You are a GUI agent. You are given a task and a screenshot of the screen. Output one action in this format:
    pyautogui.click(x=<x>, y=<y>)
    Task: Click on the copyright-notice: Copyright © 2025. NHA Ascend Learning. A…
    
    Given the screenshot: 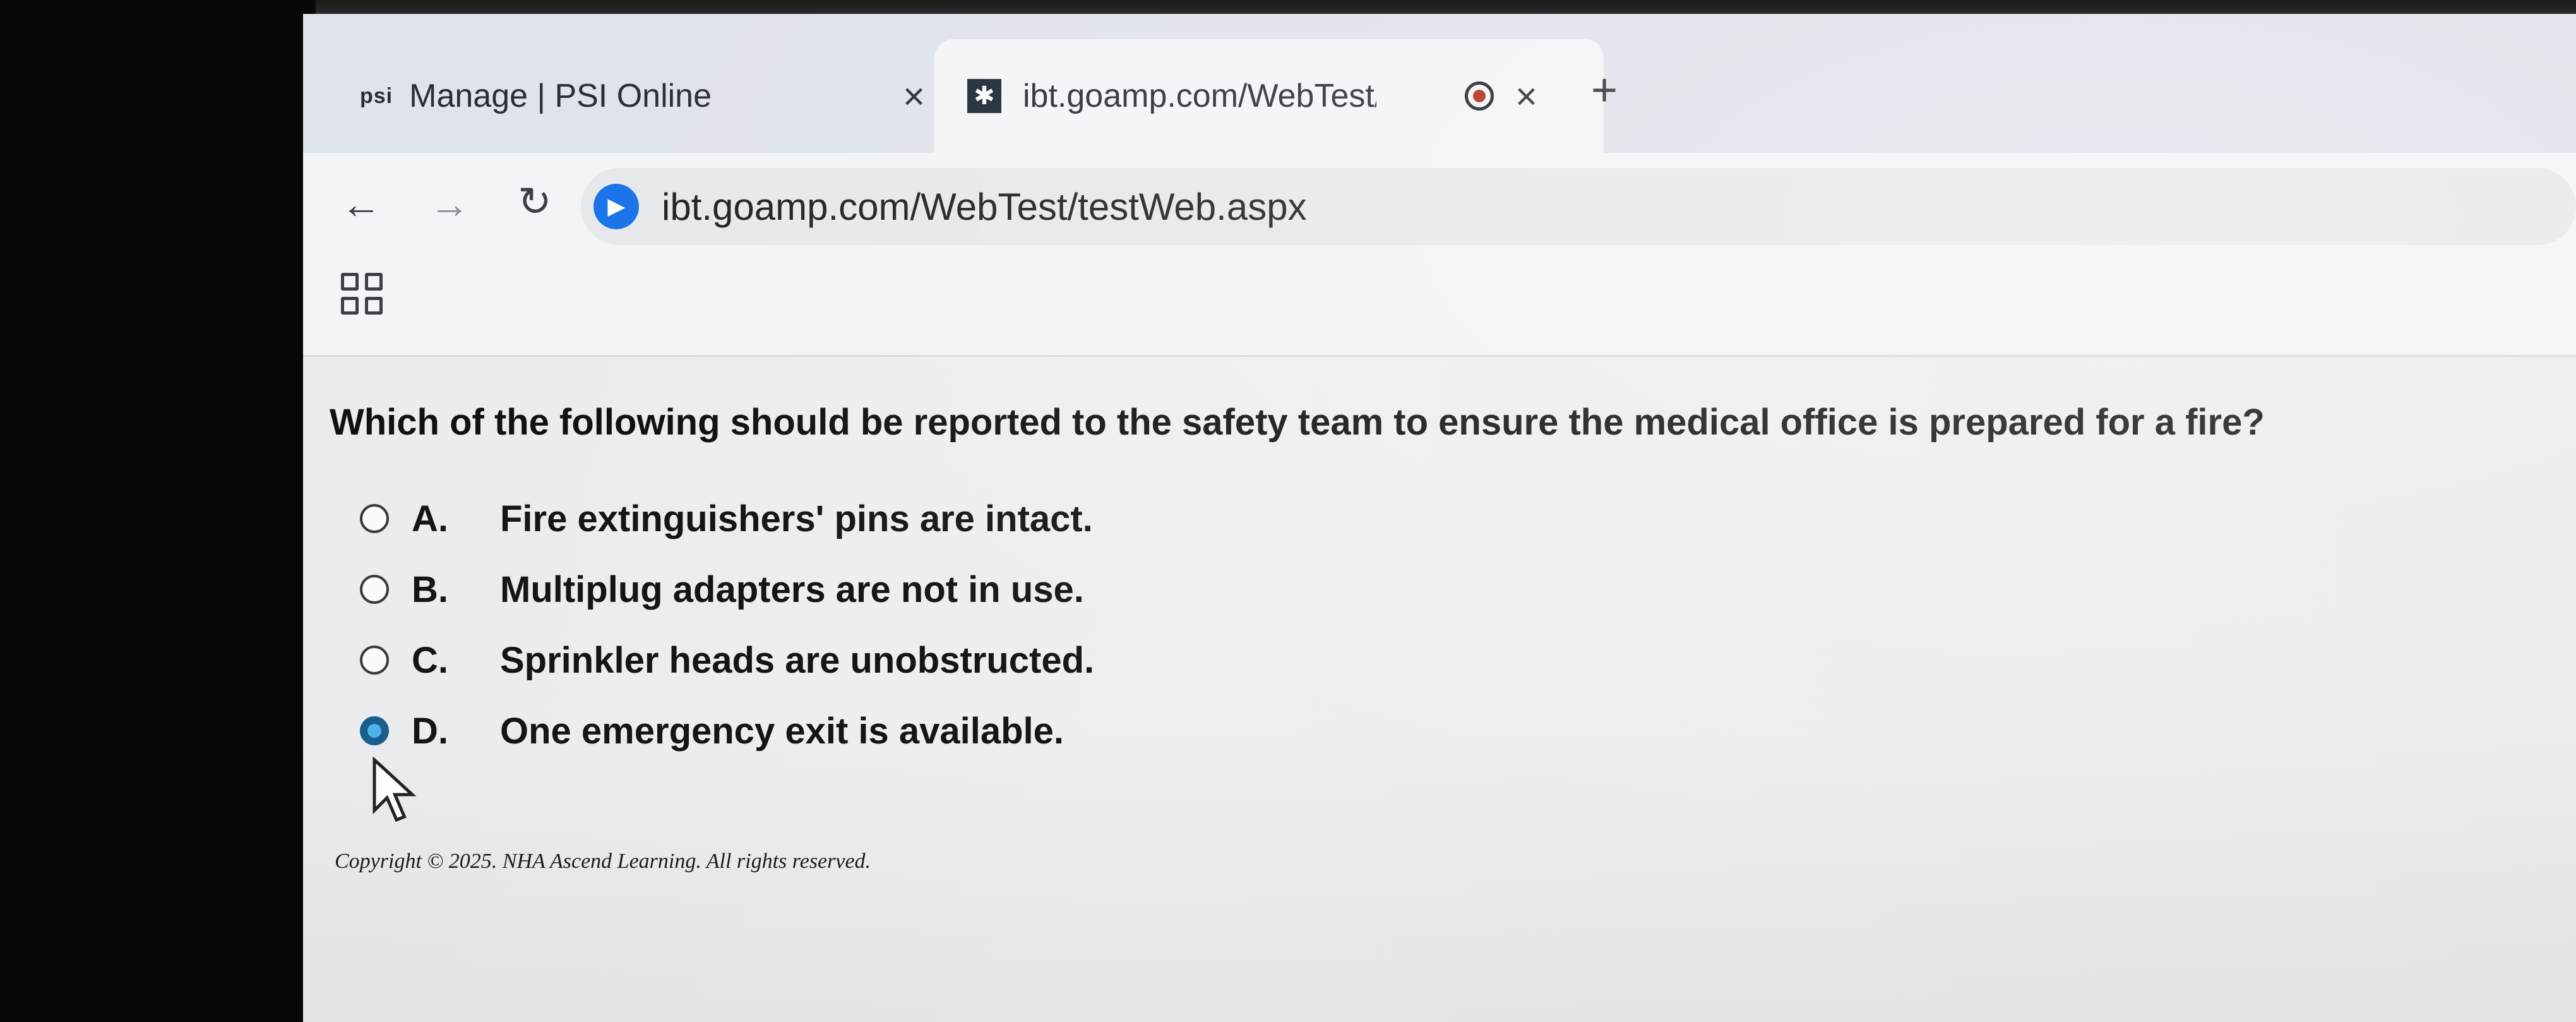 What is the action you would take?
    pyautogui.click(x=603, y=862)
    